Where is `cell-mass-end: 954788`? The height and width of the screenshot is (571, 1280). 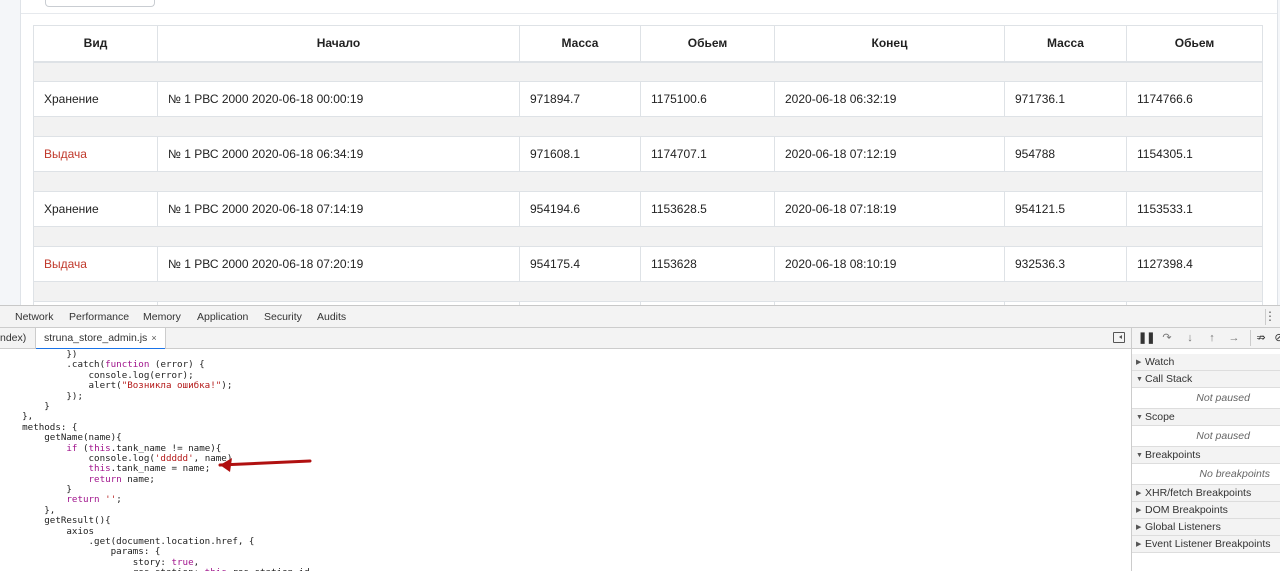
cell-mass-end: 954788 is located at coordinates (1065, 154).